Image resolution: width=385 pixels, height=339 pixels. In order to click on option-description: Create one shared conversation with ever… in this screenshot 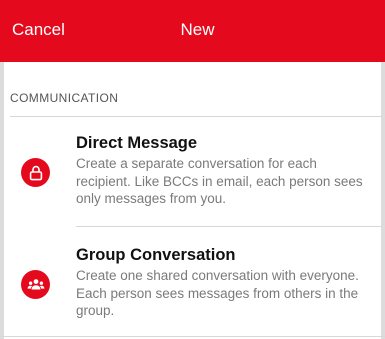, I will do `click(217, 293)`.